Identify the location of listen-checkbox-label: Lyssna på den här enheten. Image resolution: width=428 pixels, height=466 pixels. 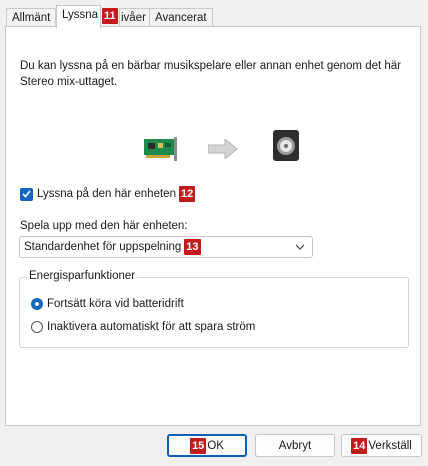
(106, 194).